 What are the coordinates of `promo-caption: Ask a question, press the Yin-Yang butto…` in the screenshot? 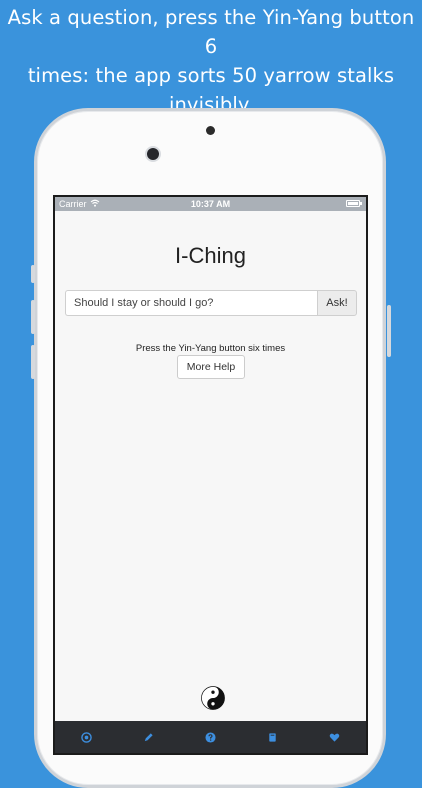 It's located at (211, 58).